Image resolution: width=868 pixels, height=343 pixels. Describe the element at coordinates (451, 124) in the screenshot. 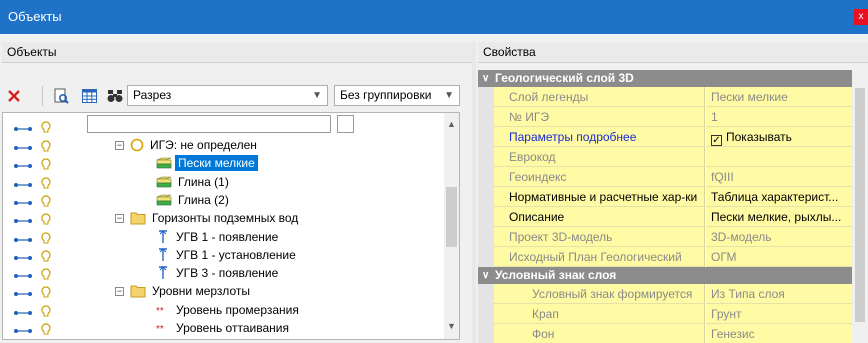

I see `scroll-up-icon: ▲` at that location.